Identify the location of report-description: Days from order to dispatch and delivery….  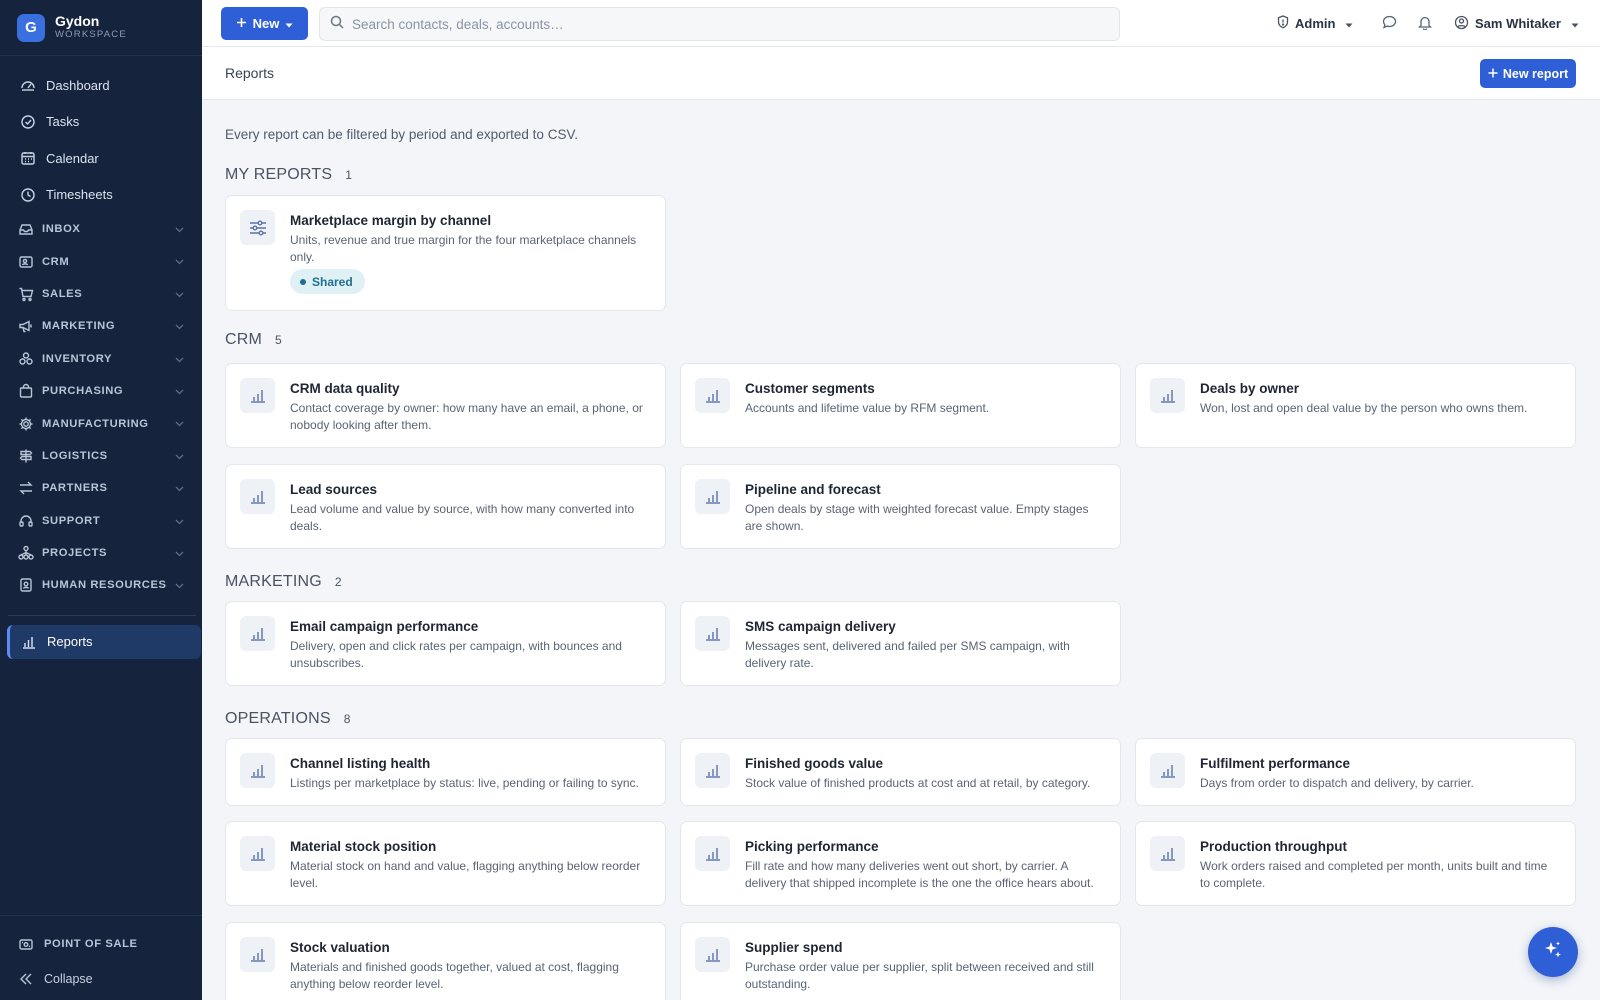
(1337, 783).